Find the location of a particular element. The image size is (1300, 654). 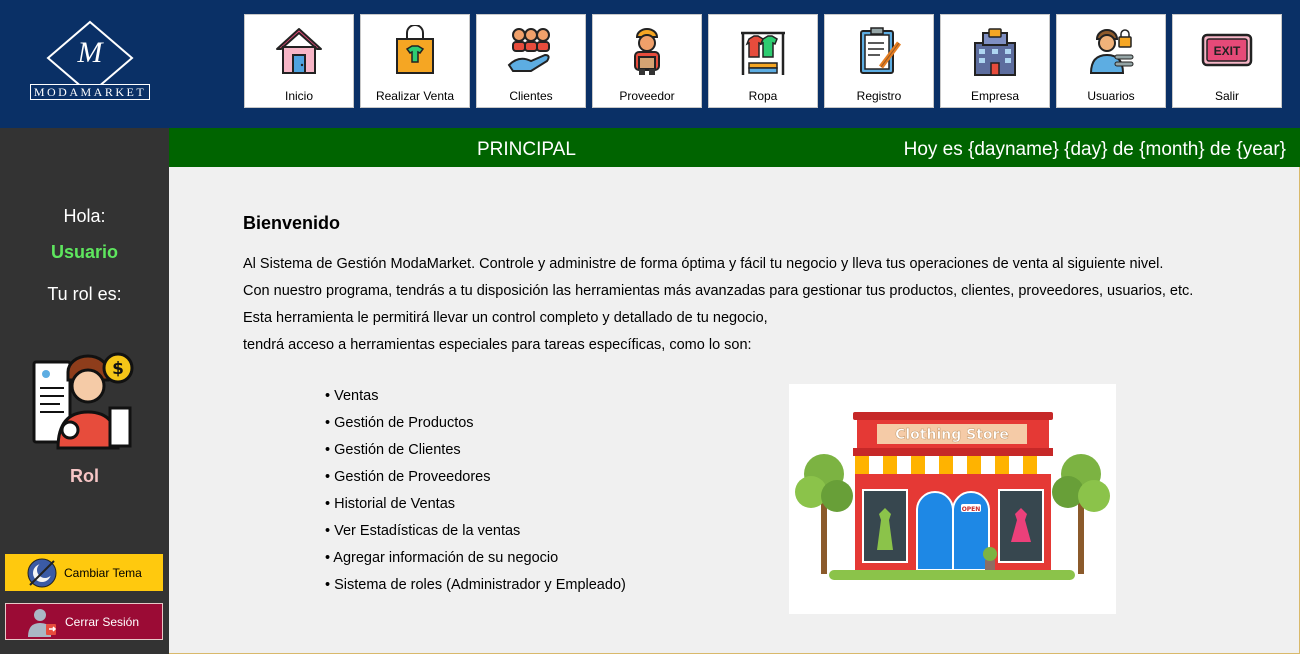

building-icon is located at coordinates (995, 52).